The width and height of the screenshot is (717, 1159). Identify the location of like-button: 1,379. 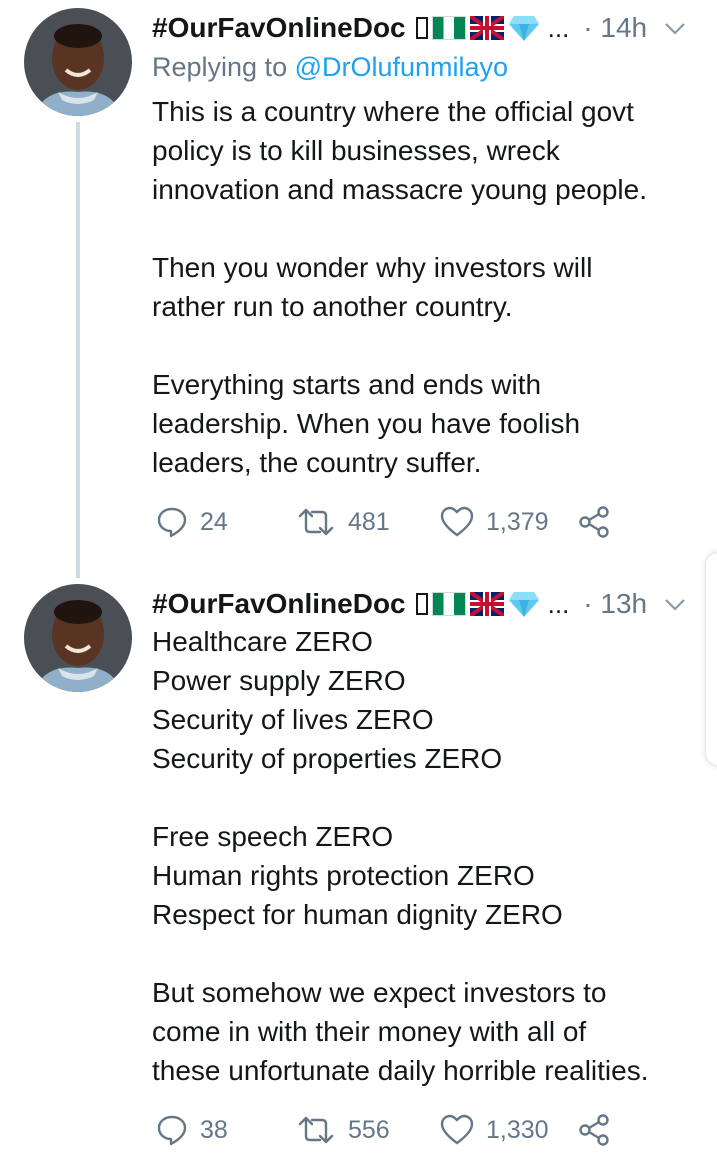
(494, 522).